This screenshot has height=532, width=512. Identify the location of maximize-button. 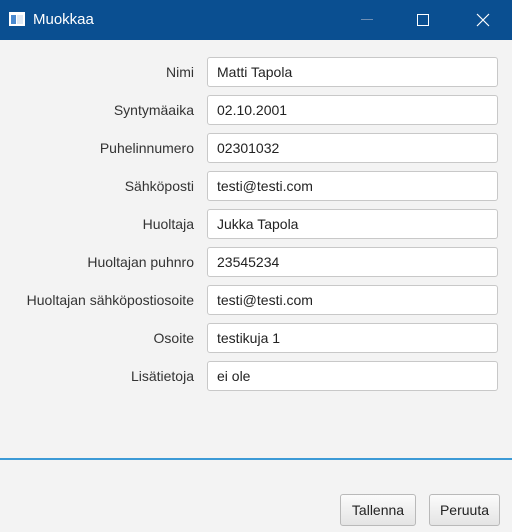
(423, 20).